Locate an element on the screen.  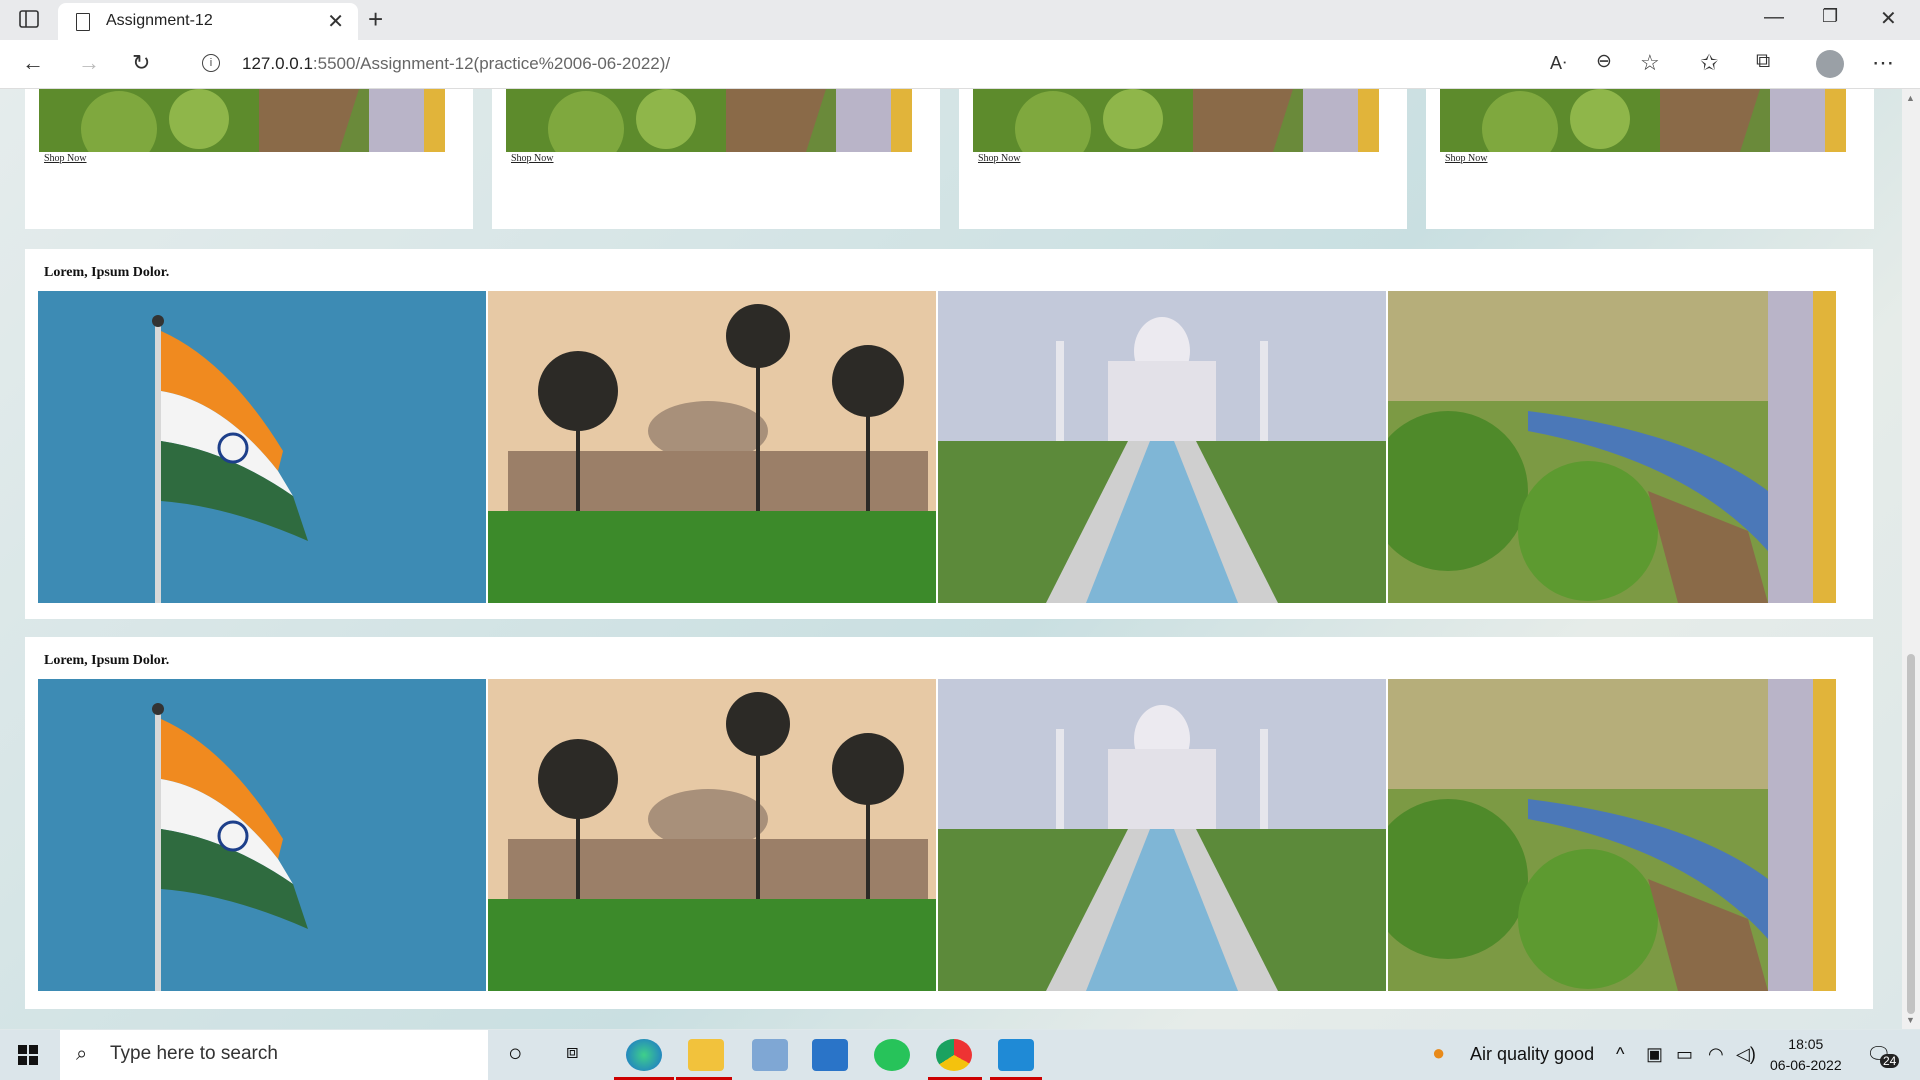
browser-tab-bar: Assignment-12 ✕ + — ❐ ✕ is located at coordinates (960, 20).